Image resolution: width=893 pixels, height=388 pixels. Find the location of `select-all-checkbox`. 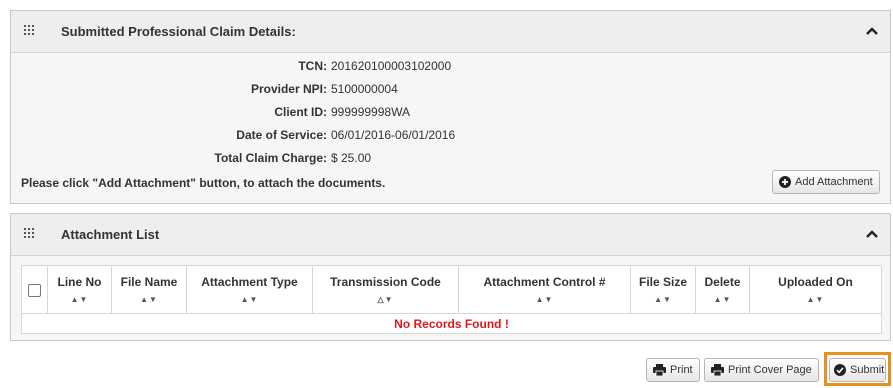

select-all-checkbox is located at coordinates (34, 290).